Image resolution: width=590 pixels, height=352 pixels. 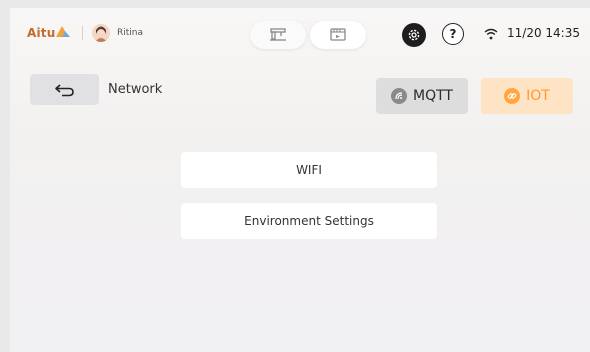 What do you see at coordinates (399, 96) in the screenshot?
I see `mqtt-icon` at bounding box center [399, 96].